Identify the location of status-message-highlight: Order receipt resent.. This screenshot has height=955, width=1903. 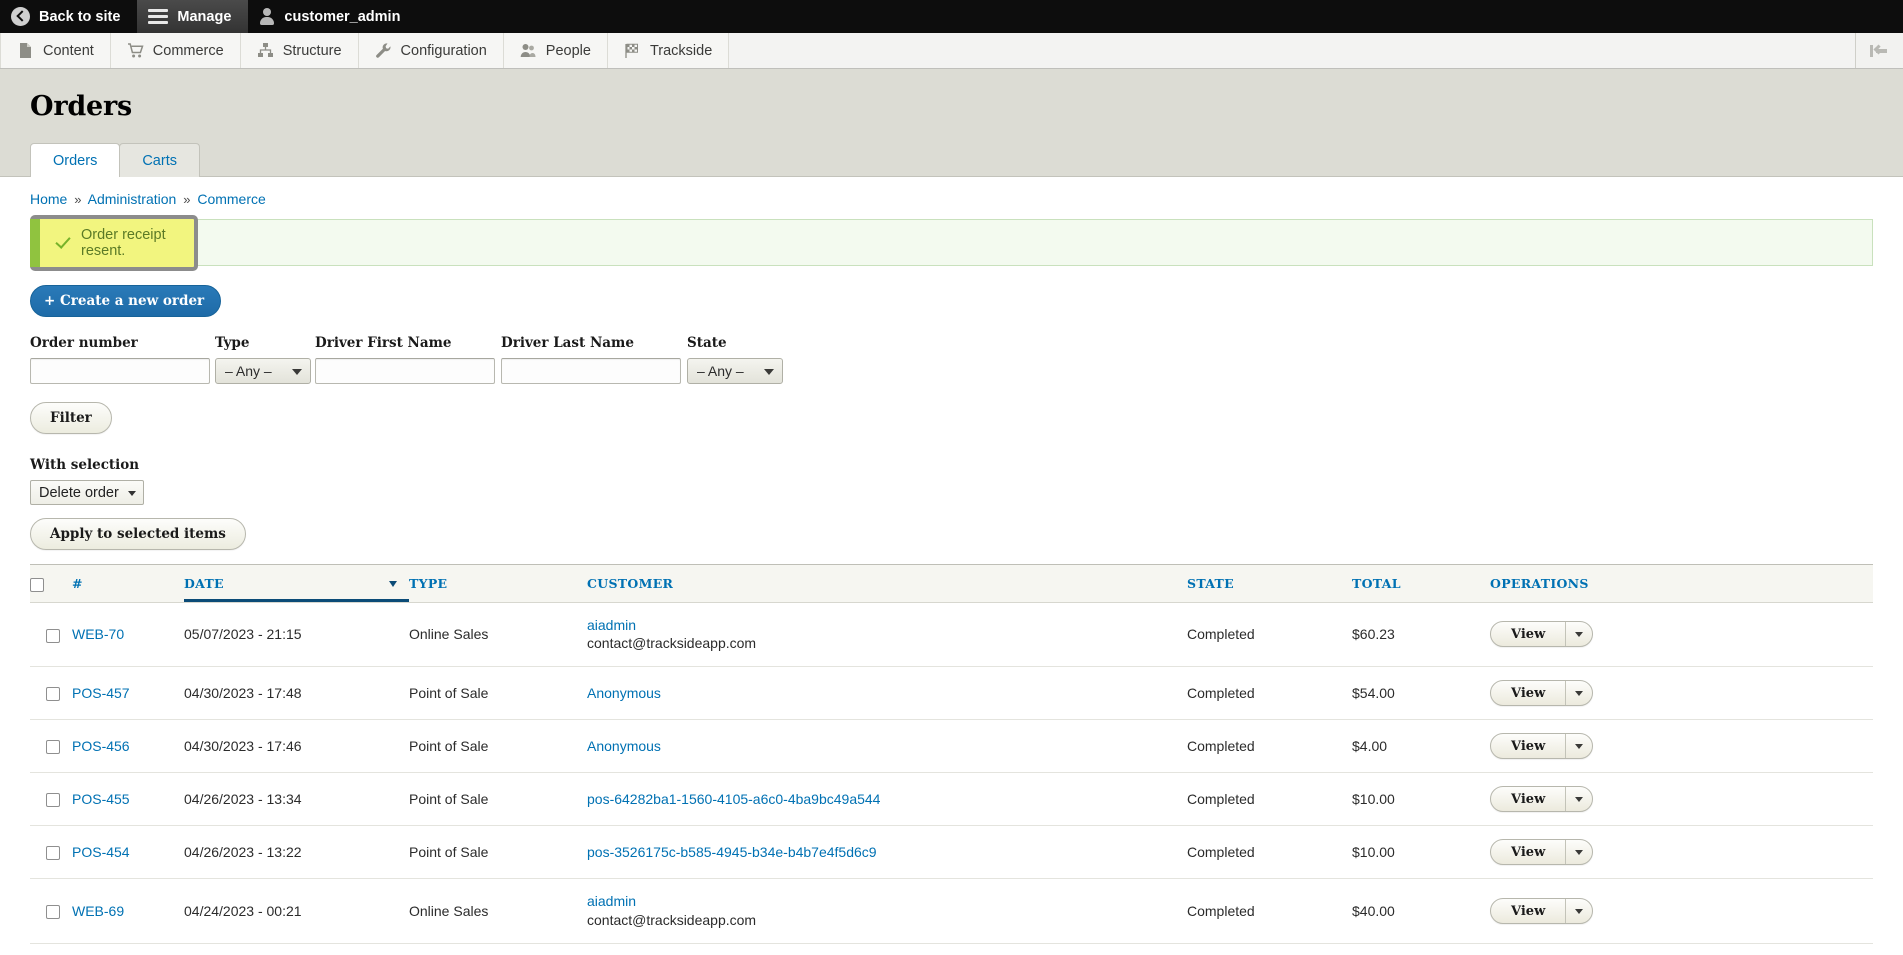
(114, 243).